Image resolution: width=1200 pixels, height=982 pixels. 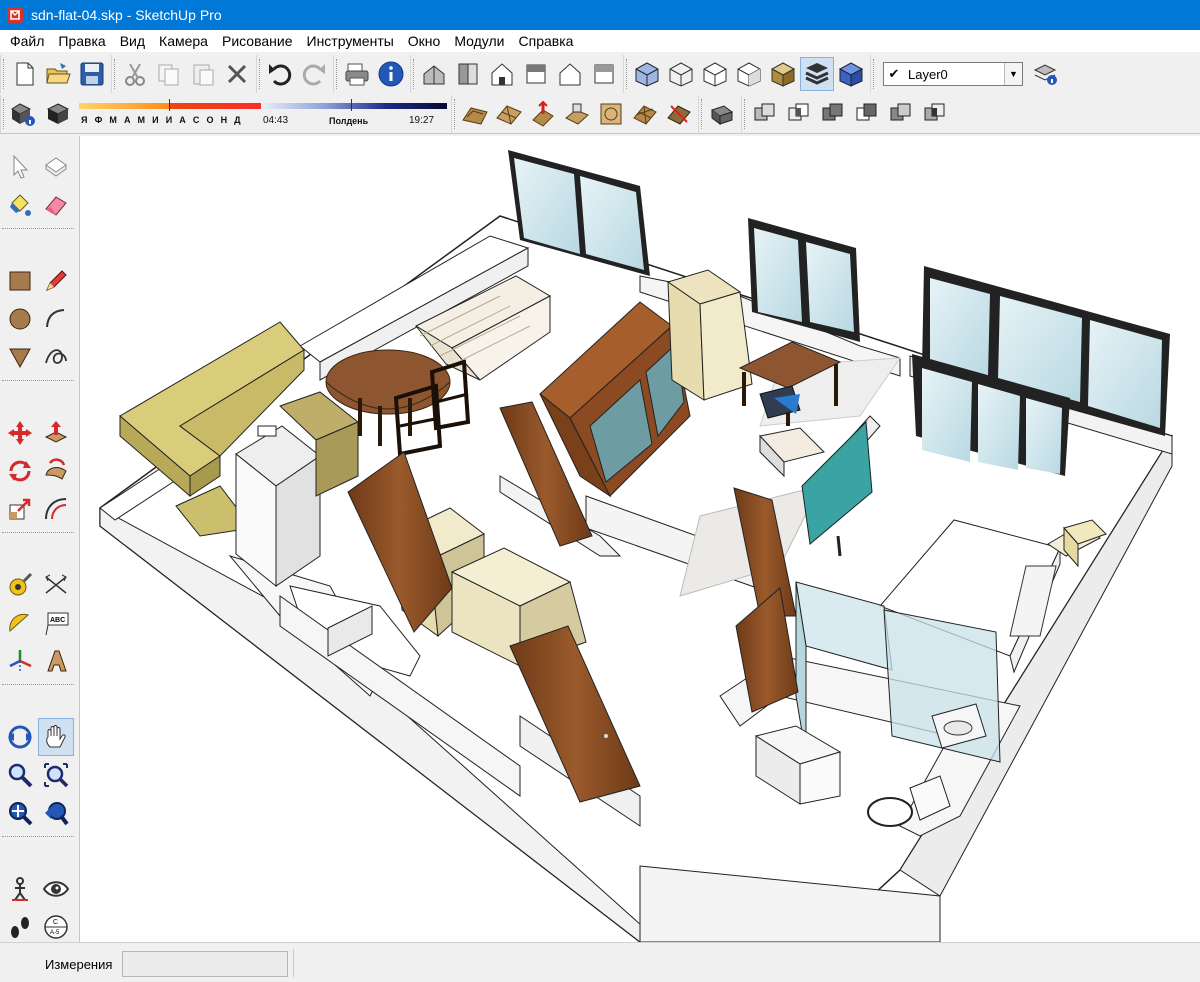 I want to click on flip-edge-button, so click(x=679, y=114).